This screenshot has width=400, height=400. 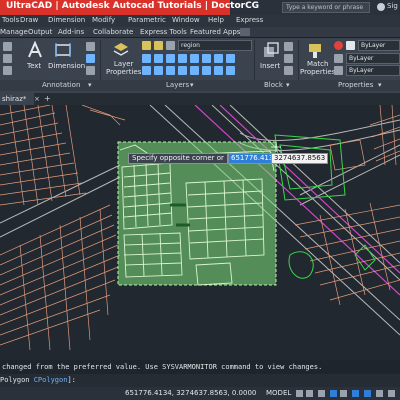 What do you see at coordinates (66, 20) in the screenshot?
I see `menu-item-dimension: Dimension` at bounding box center [66, 20].